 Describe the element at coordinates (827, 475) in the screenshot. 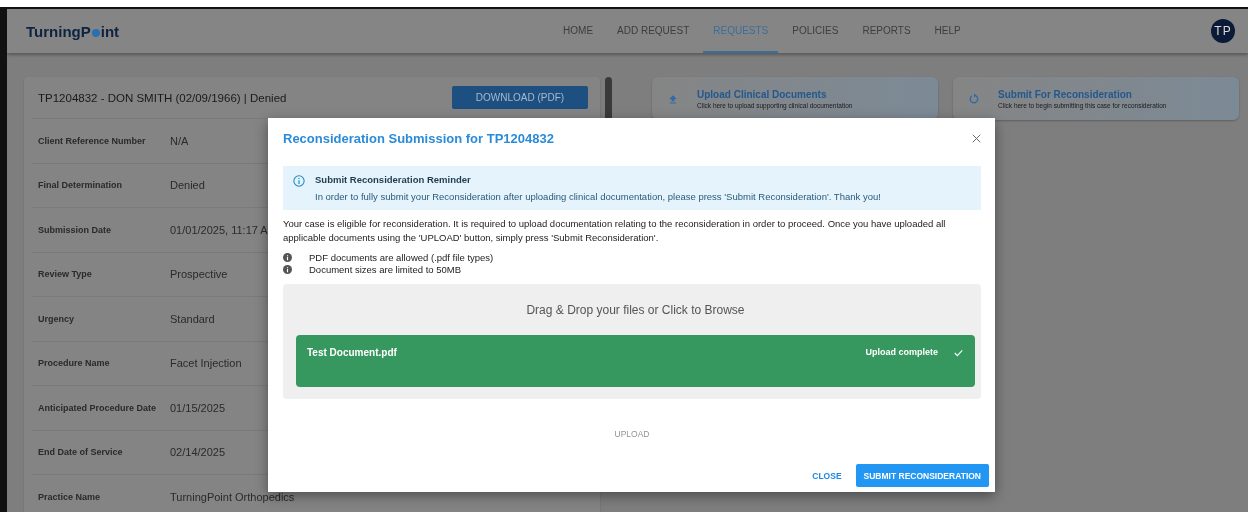

I see `close-button: CLOSE` at that location.